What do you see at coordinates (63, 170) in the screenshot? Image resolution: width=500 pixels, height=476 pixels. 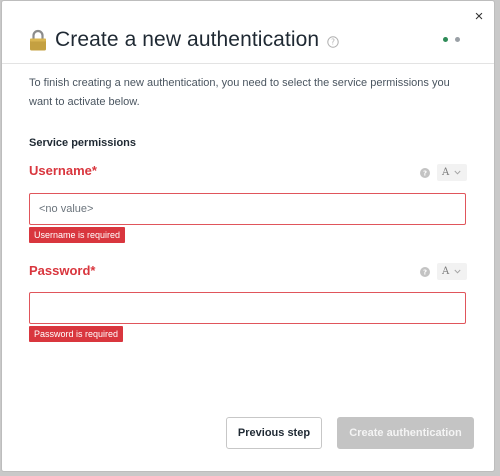 I see `username-label: Username*` at bounding box center [63, 170].